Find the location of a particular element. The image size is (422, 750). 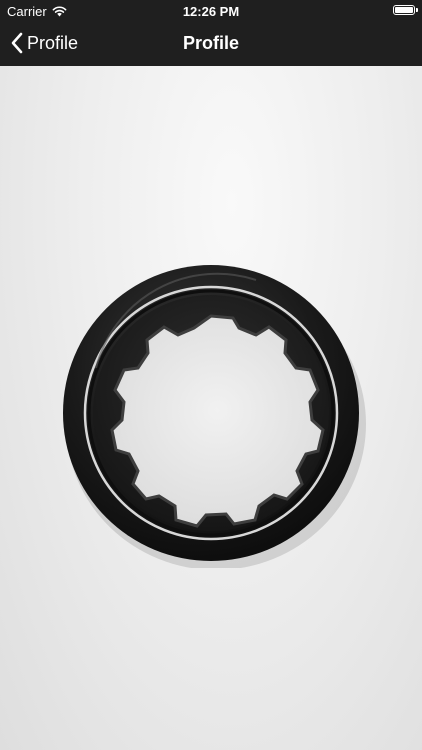

battery-icon is located at coordinates (404, 10).